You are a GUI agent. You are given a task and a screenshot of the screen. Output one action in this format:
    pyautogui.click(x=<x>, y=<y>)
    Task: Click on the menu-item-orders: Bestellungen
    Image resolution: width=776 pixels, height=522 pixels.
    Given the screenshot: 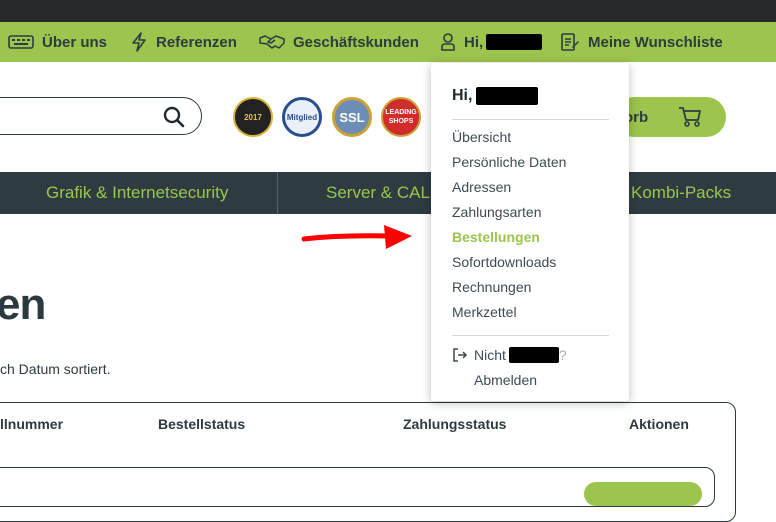 What is the action you would take?
    pyautogui.click(x=509, y=240)
    